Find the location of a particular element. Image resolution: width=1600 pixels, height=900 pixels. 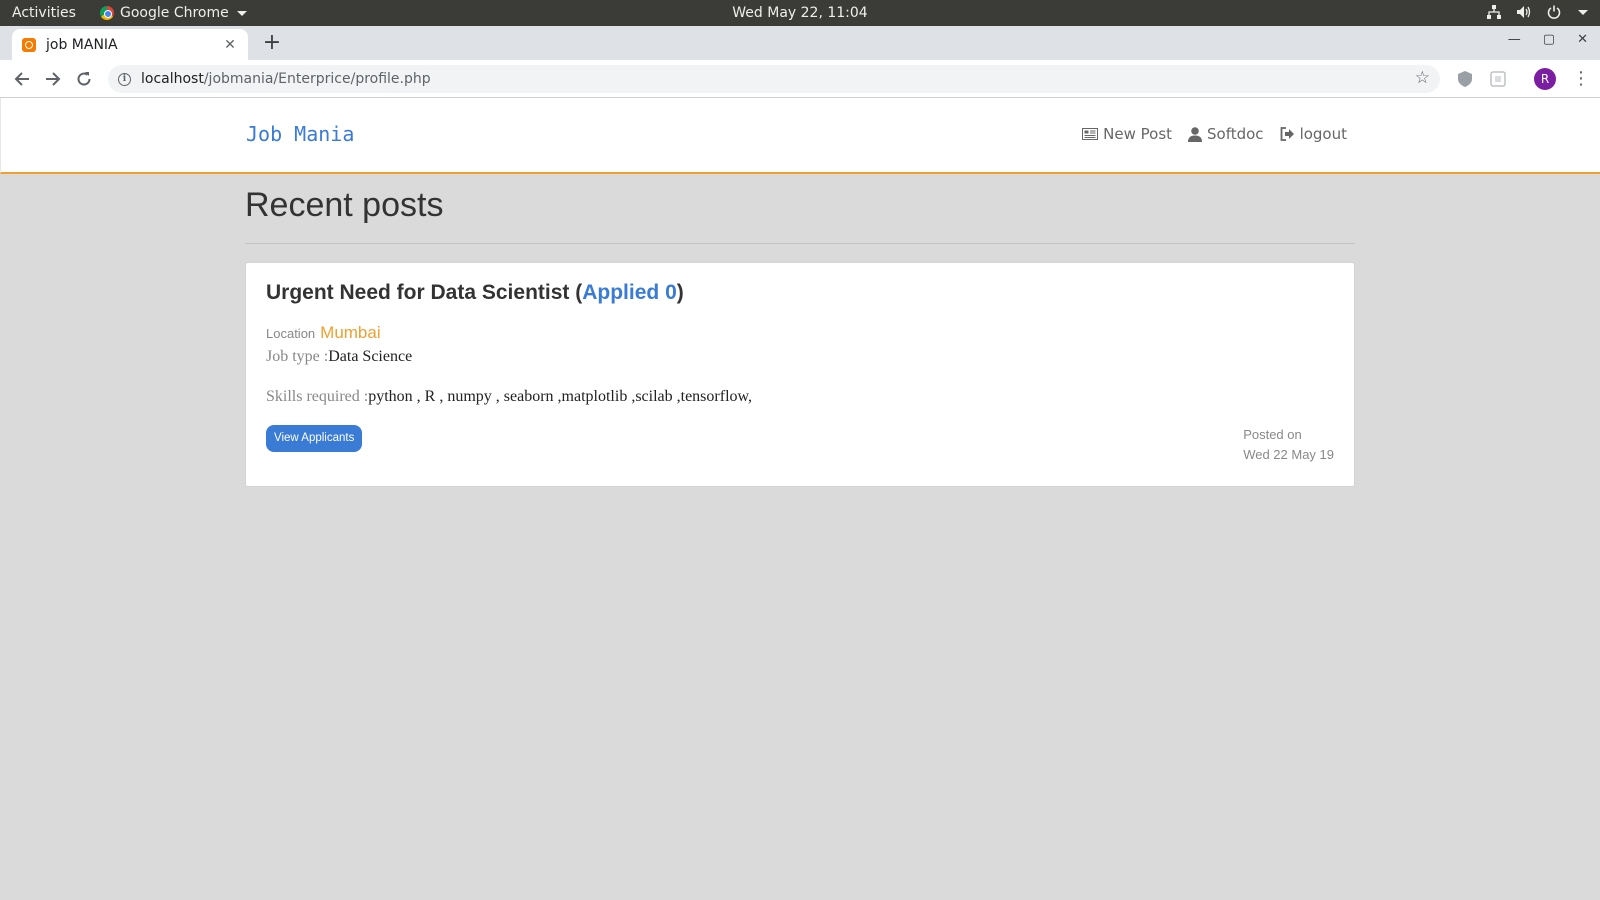

minimize-icon: — is located at coordinates (1514, 39).